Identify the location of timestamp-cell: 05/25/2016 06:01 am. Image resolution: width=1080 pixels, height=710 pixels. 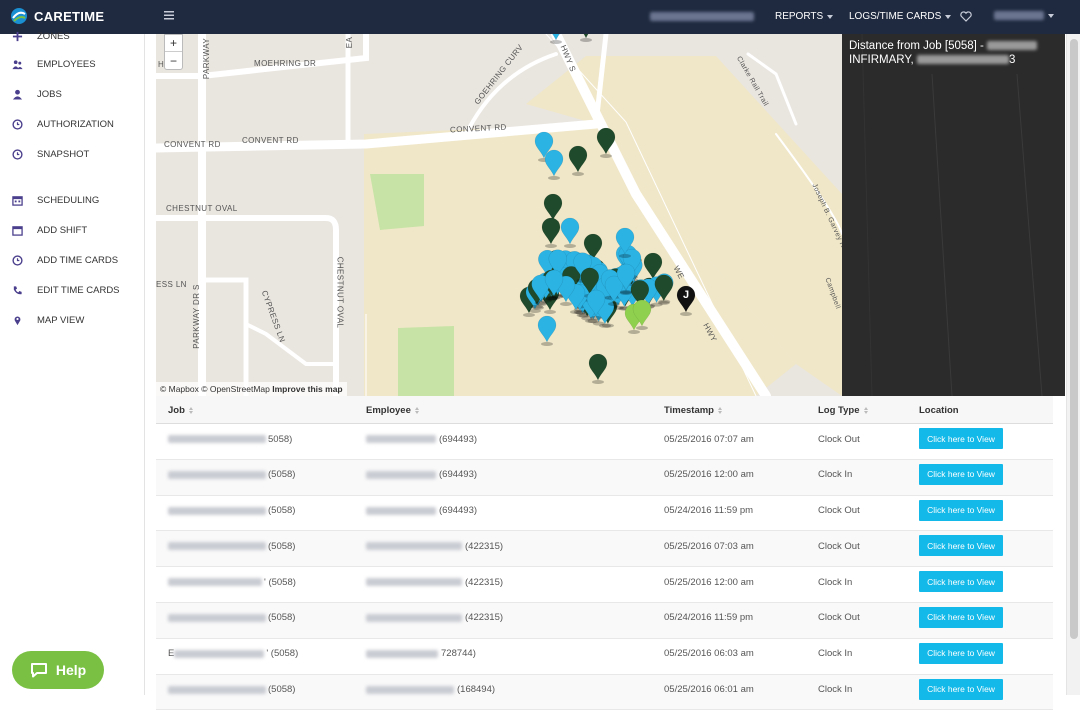
(709, 690).